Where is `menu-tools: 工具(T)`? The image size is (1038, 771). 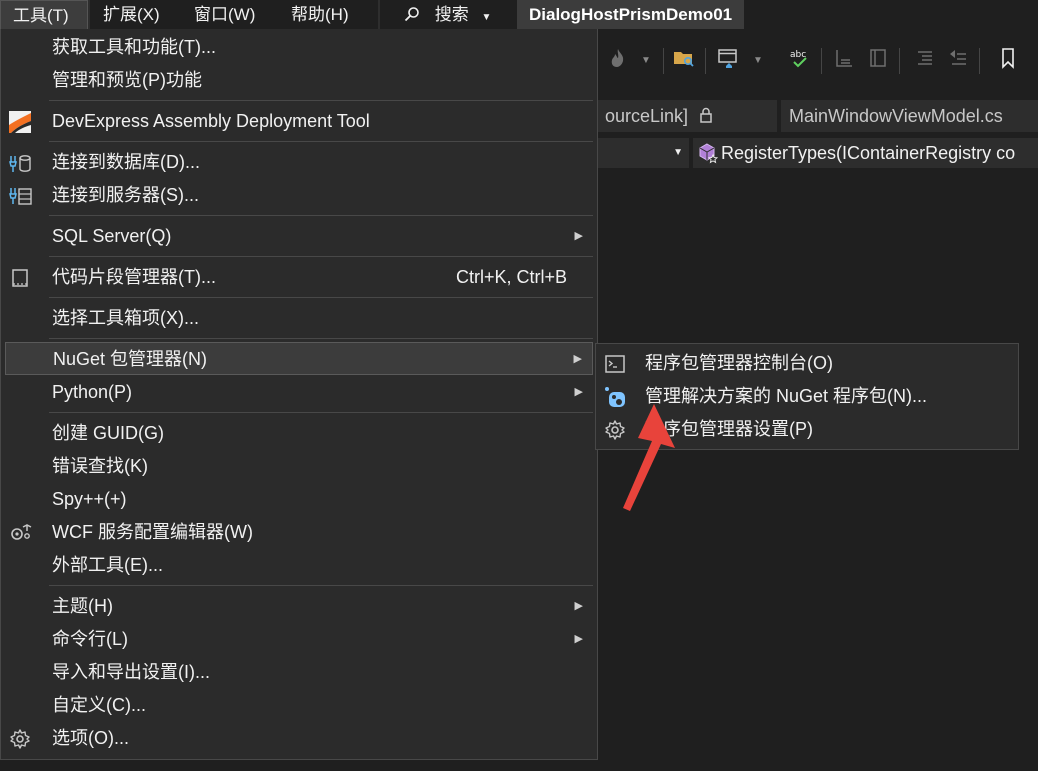 menu-tools: 工具(T) is located at coordinates (44, 14).